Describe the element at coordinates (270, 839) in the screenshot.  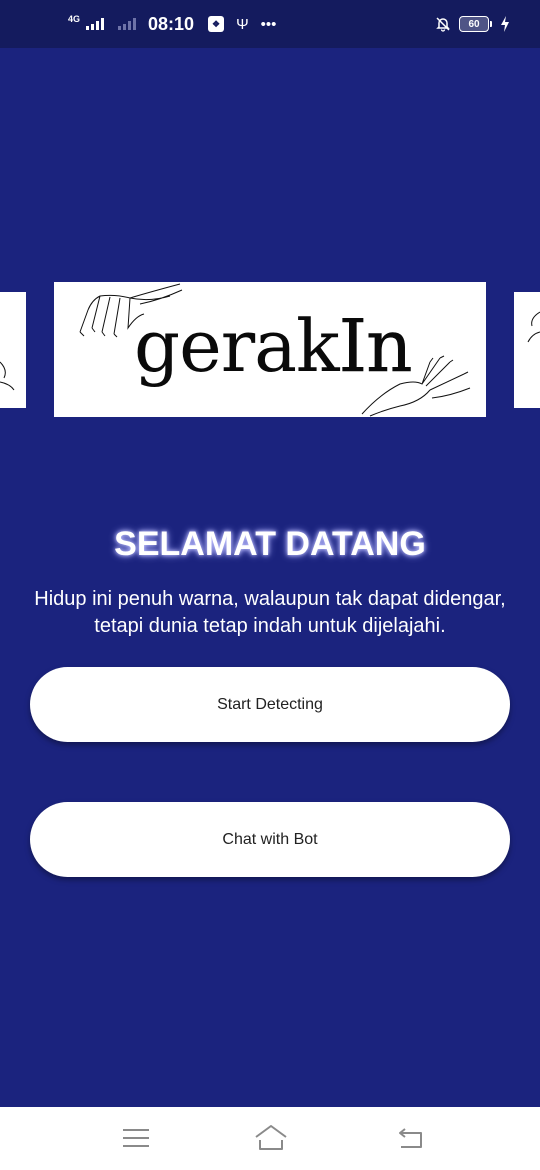
I see `chat-with-bot-button: Chat with Bot` at that location.